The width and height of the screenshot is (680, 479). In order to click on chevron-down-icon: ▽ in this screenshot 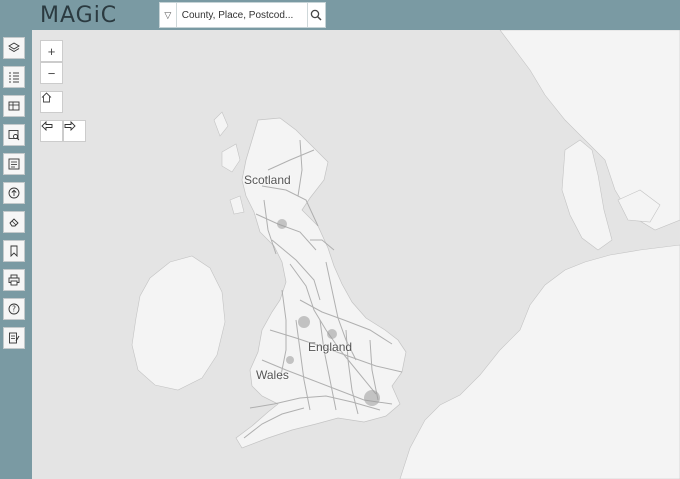, I will do `click(168, 14)`.